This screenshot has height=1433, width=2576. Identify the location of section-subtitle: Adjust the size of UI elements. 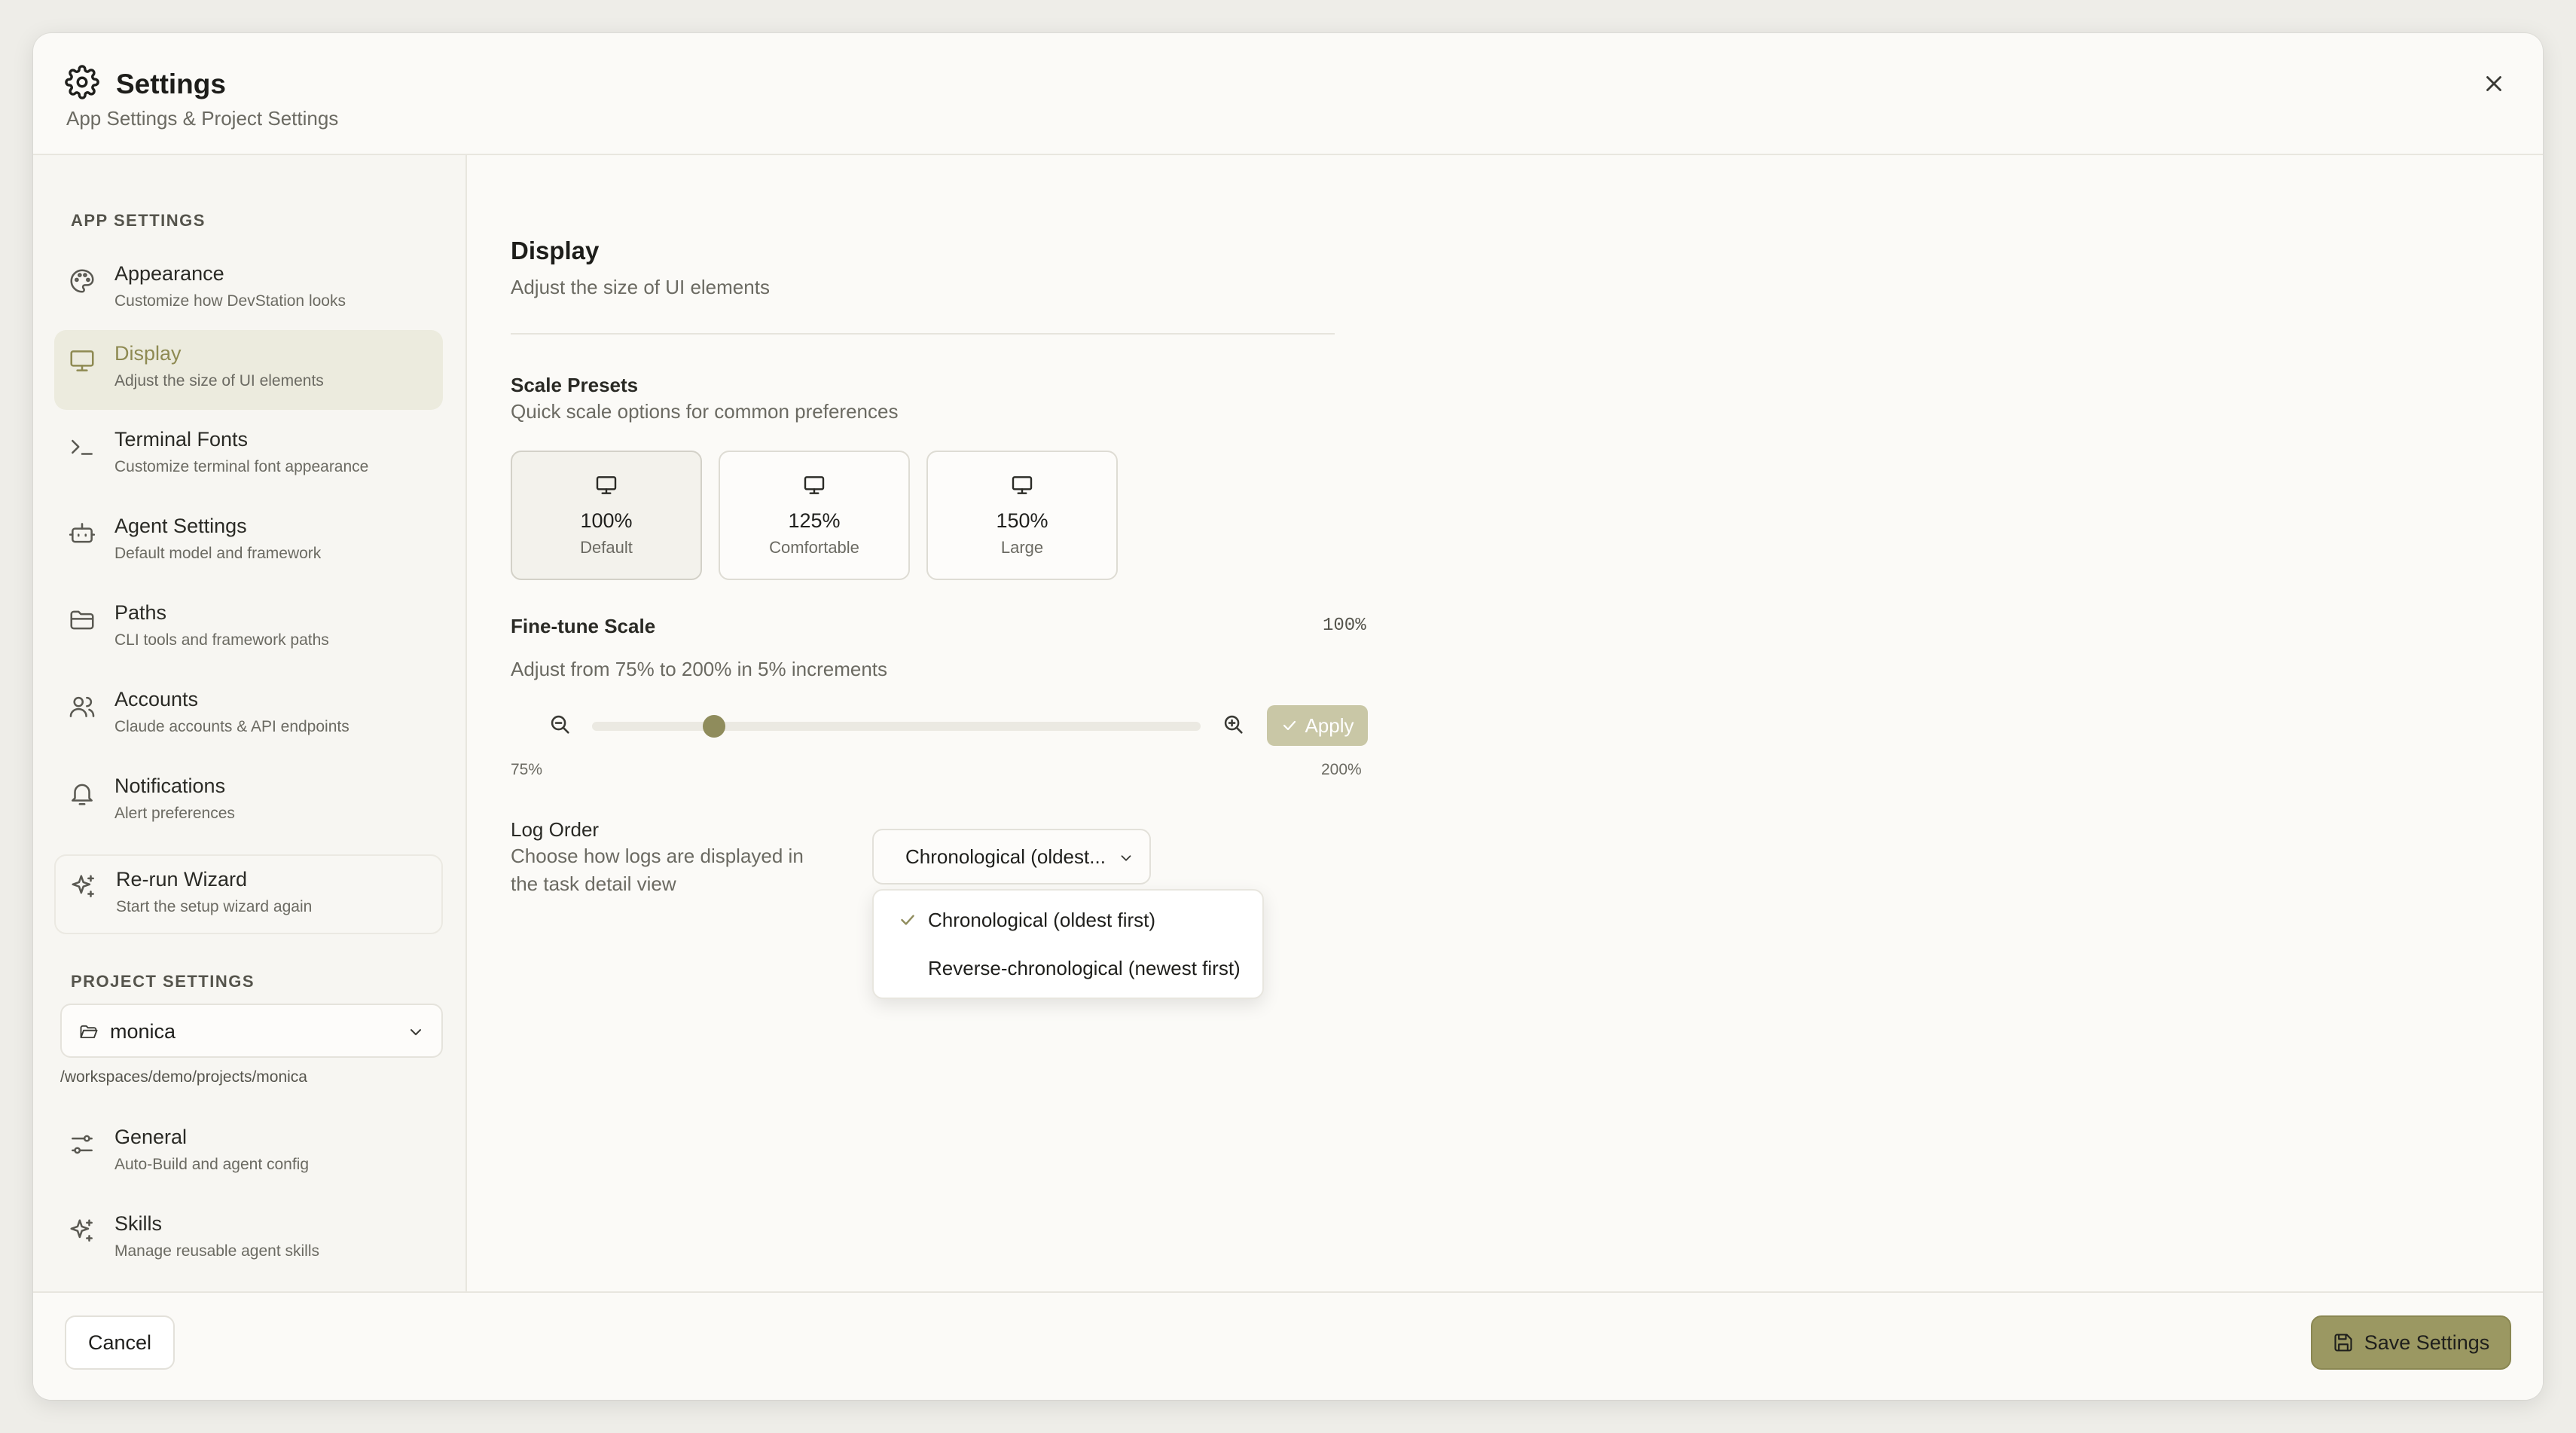
(641, 287).